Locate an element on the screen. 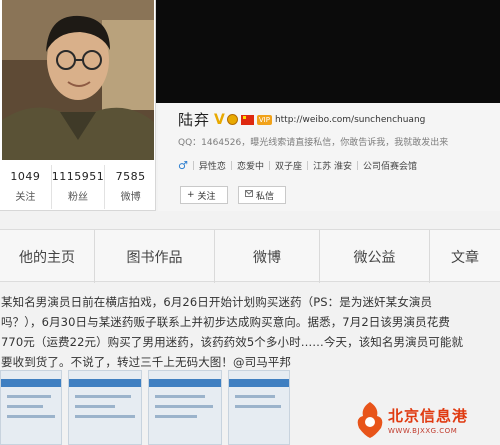 Image resolution: width=500 pixels, height=445 pixels. profile-url-link: http://weibo.com/sunchenchuang is located at coordinates (350, 120).